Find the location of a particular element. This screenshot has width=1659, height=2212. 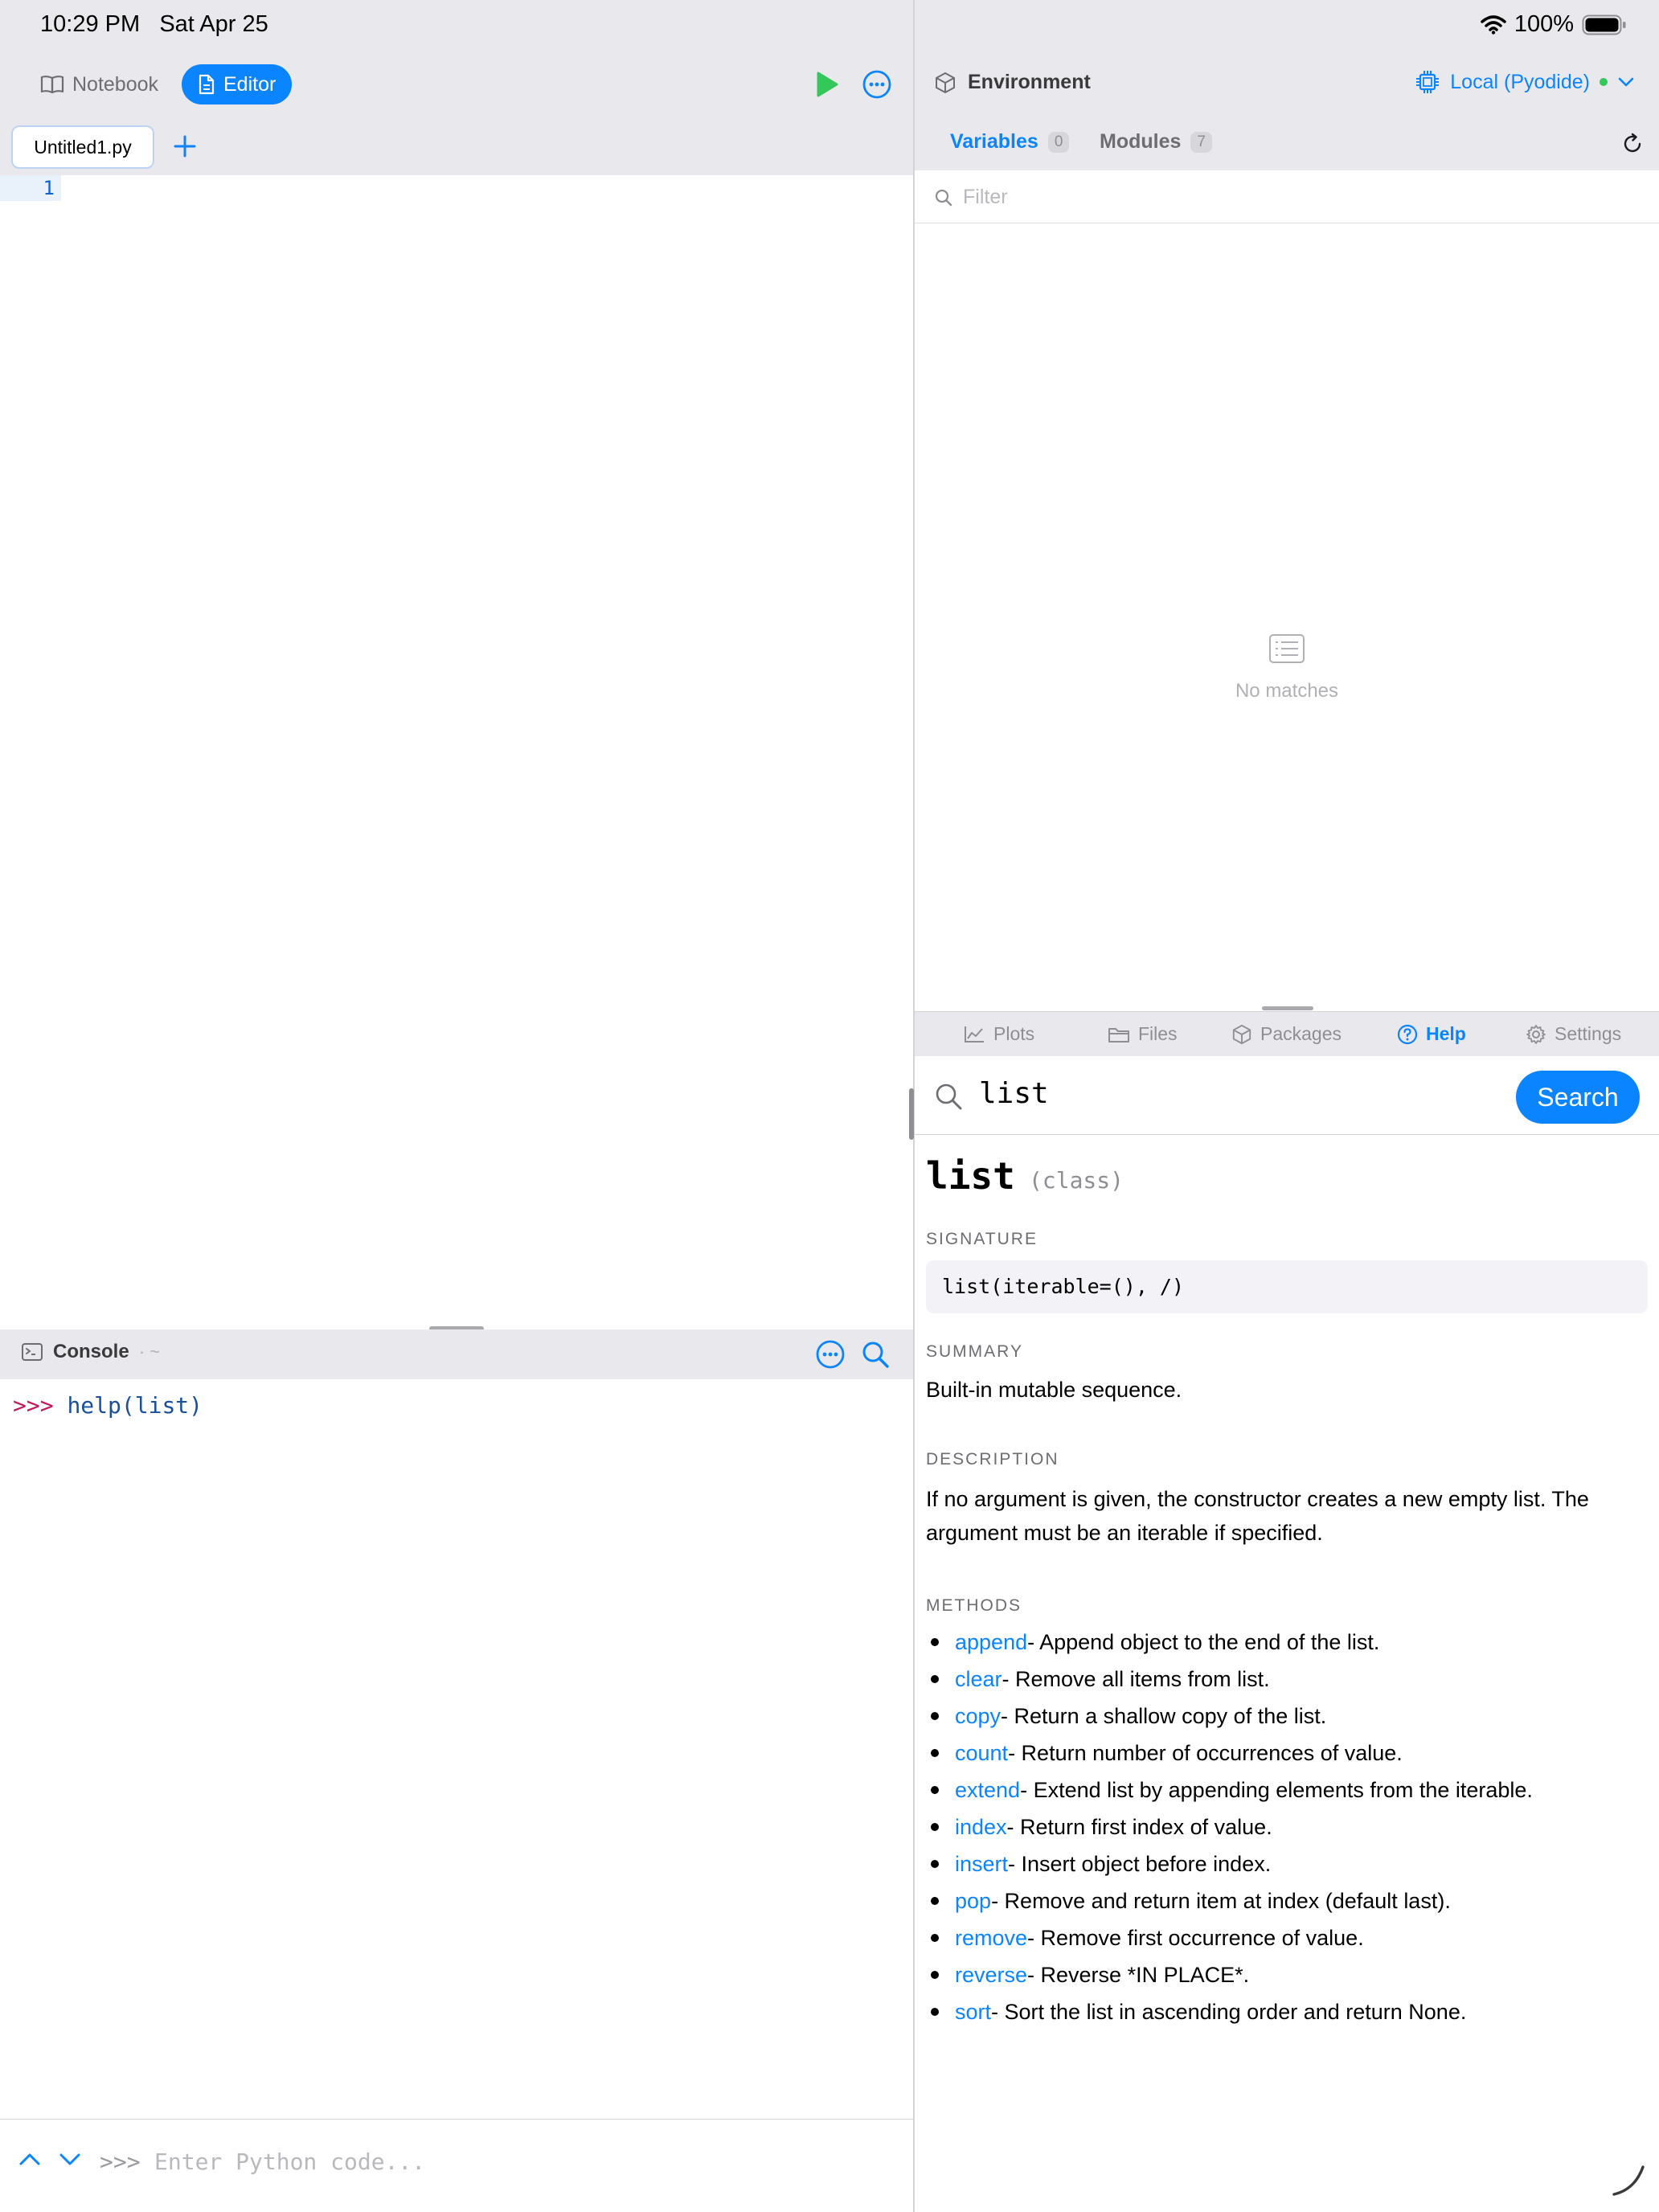

folder-icon is located at coordinates (1118, 1035).